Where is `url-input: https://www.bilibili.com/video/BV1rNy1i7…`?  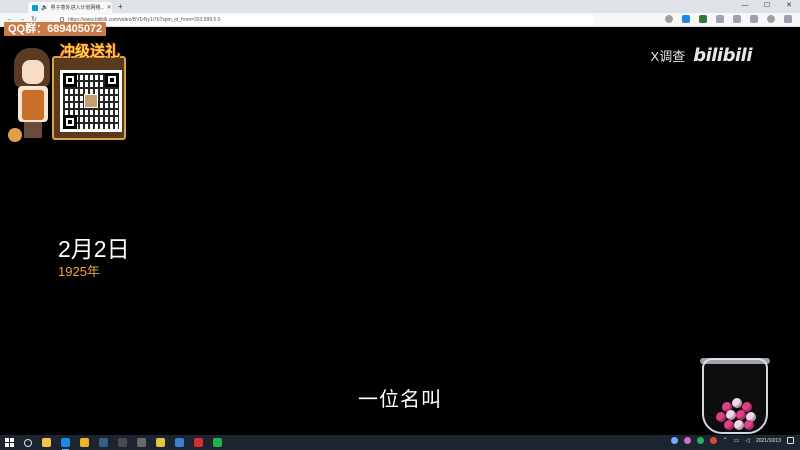 url-input: https://www.bilibili.com/video/BV1rNy1i7… is located at coordinates (324, 19).